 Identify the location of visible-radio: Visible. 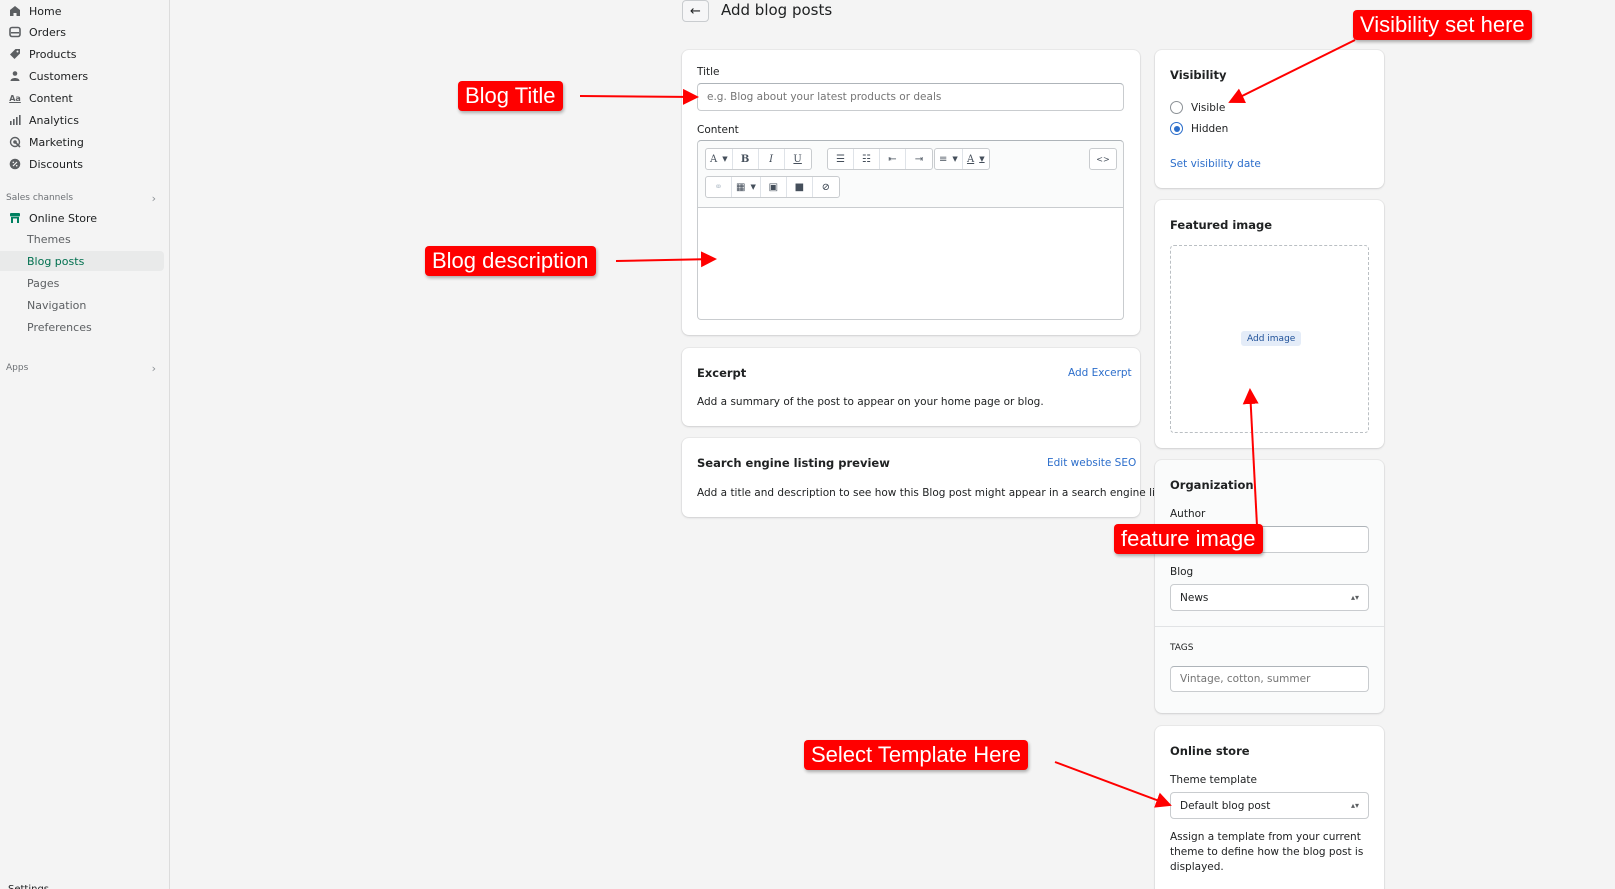
(1197, 107).